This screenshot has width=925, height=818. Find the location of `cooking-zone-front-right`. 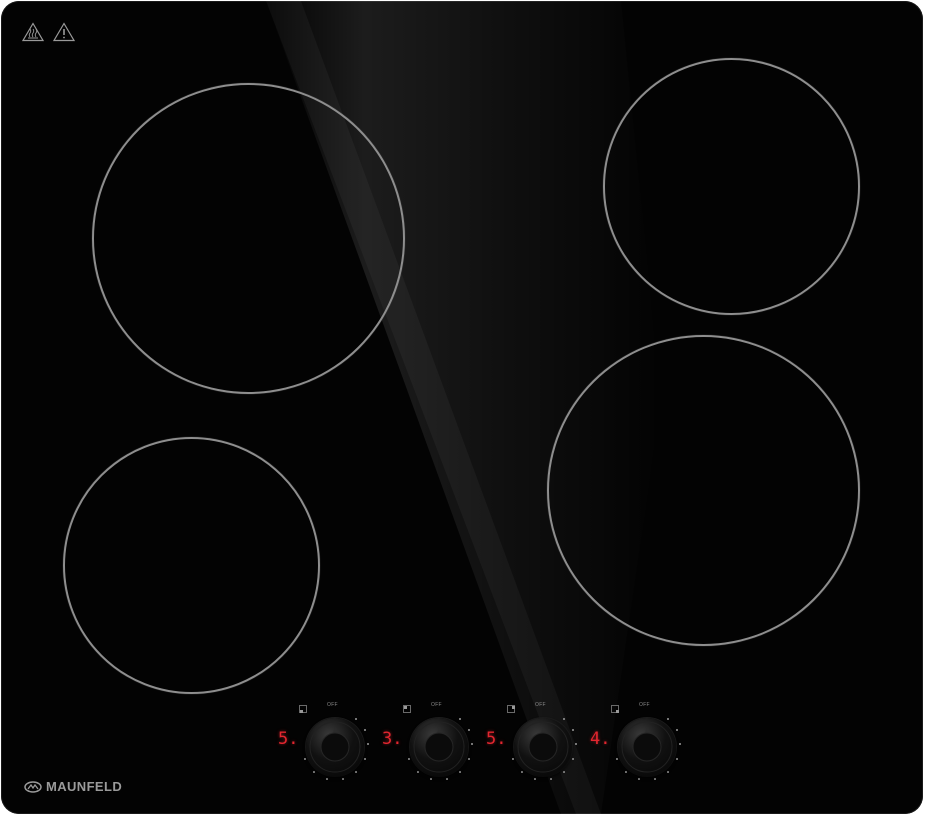

cooking-zone-front-right is located at coordinates (703, 490).